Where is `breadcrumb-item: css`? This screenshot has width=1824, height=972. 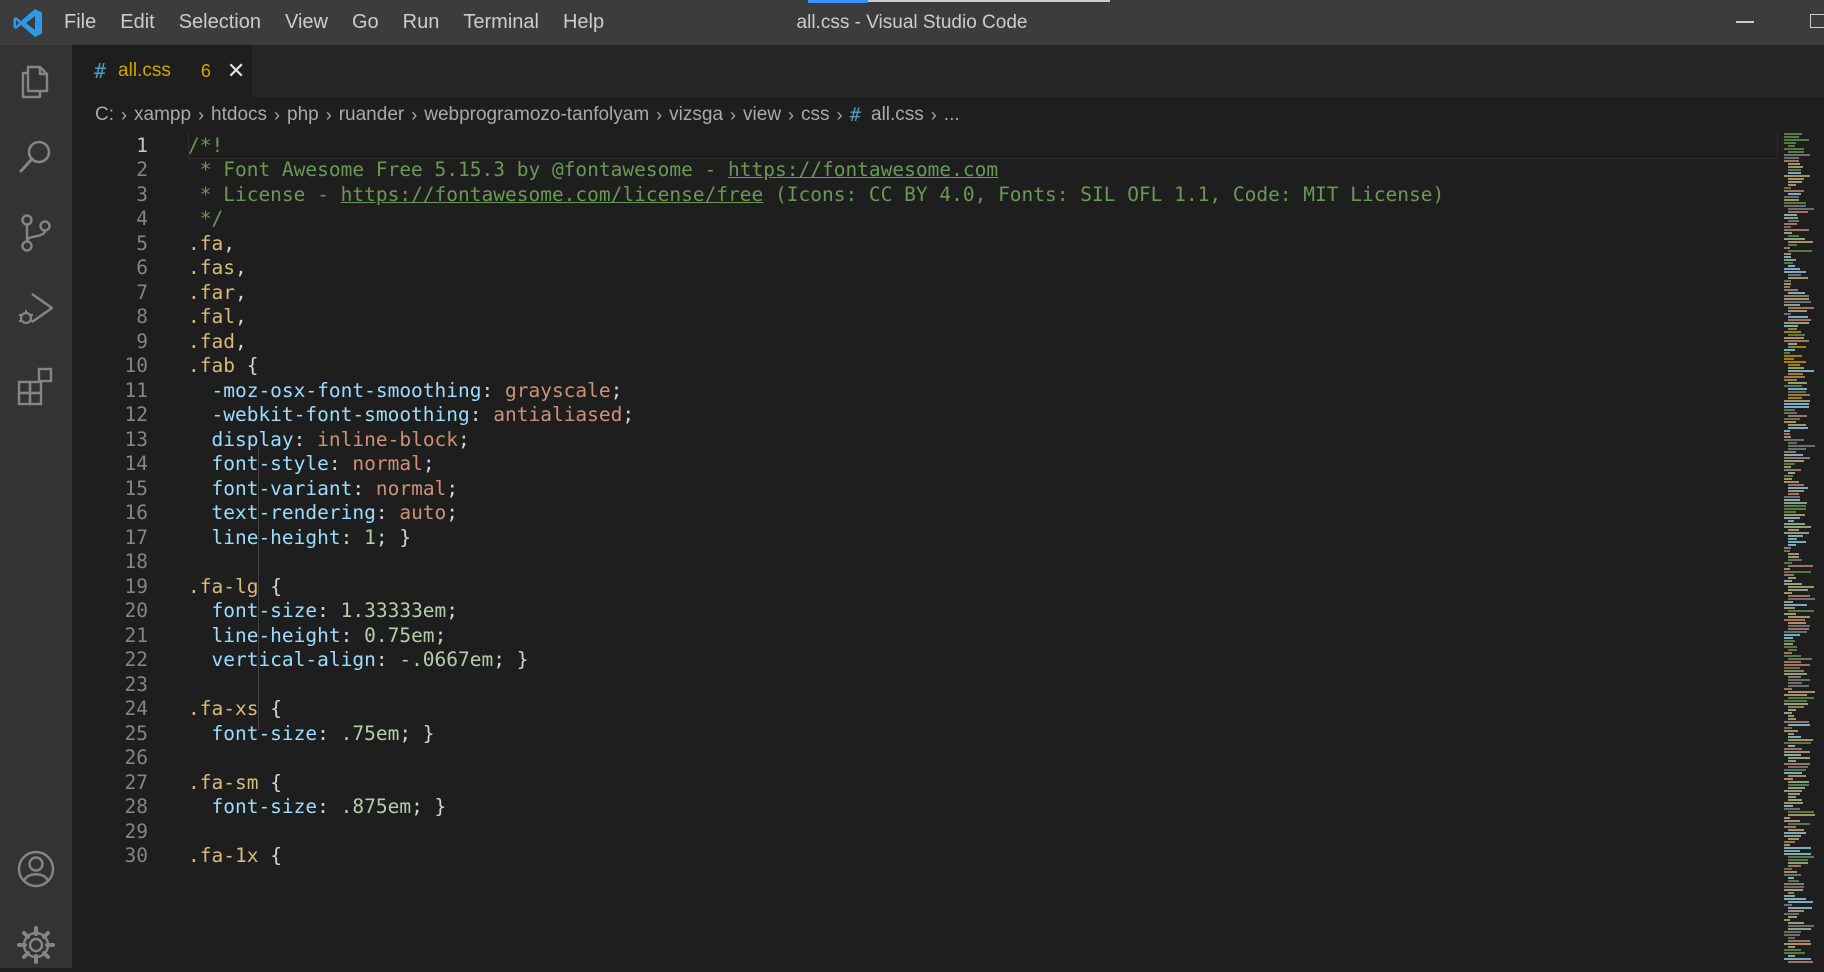 breadcrumb-item: css is located at coordinates (815, 115).